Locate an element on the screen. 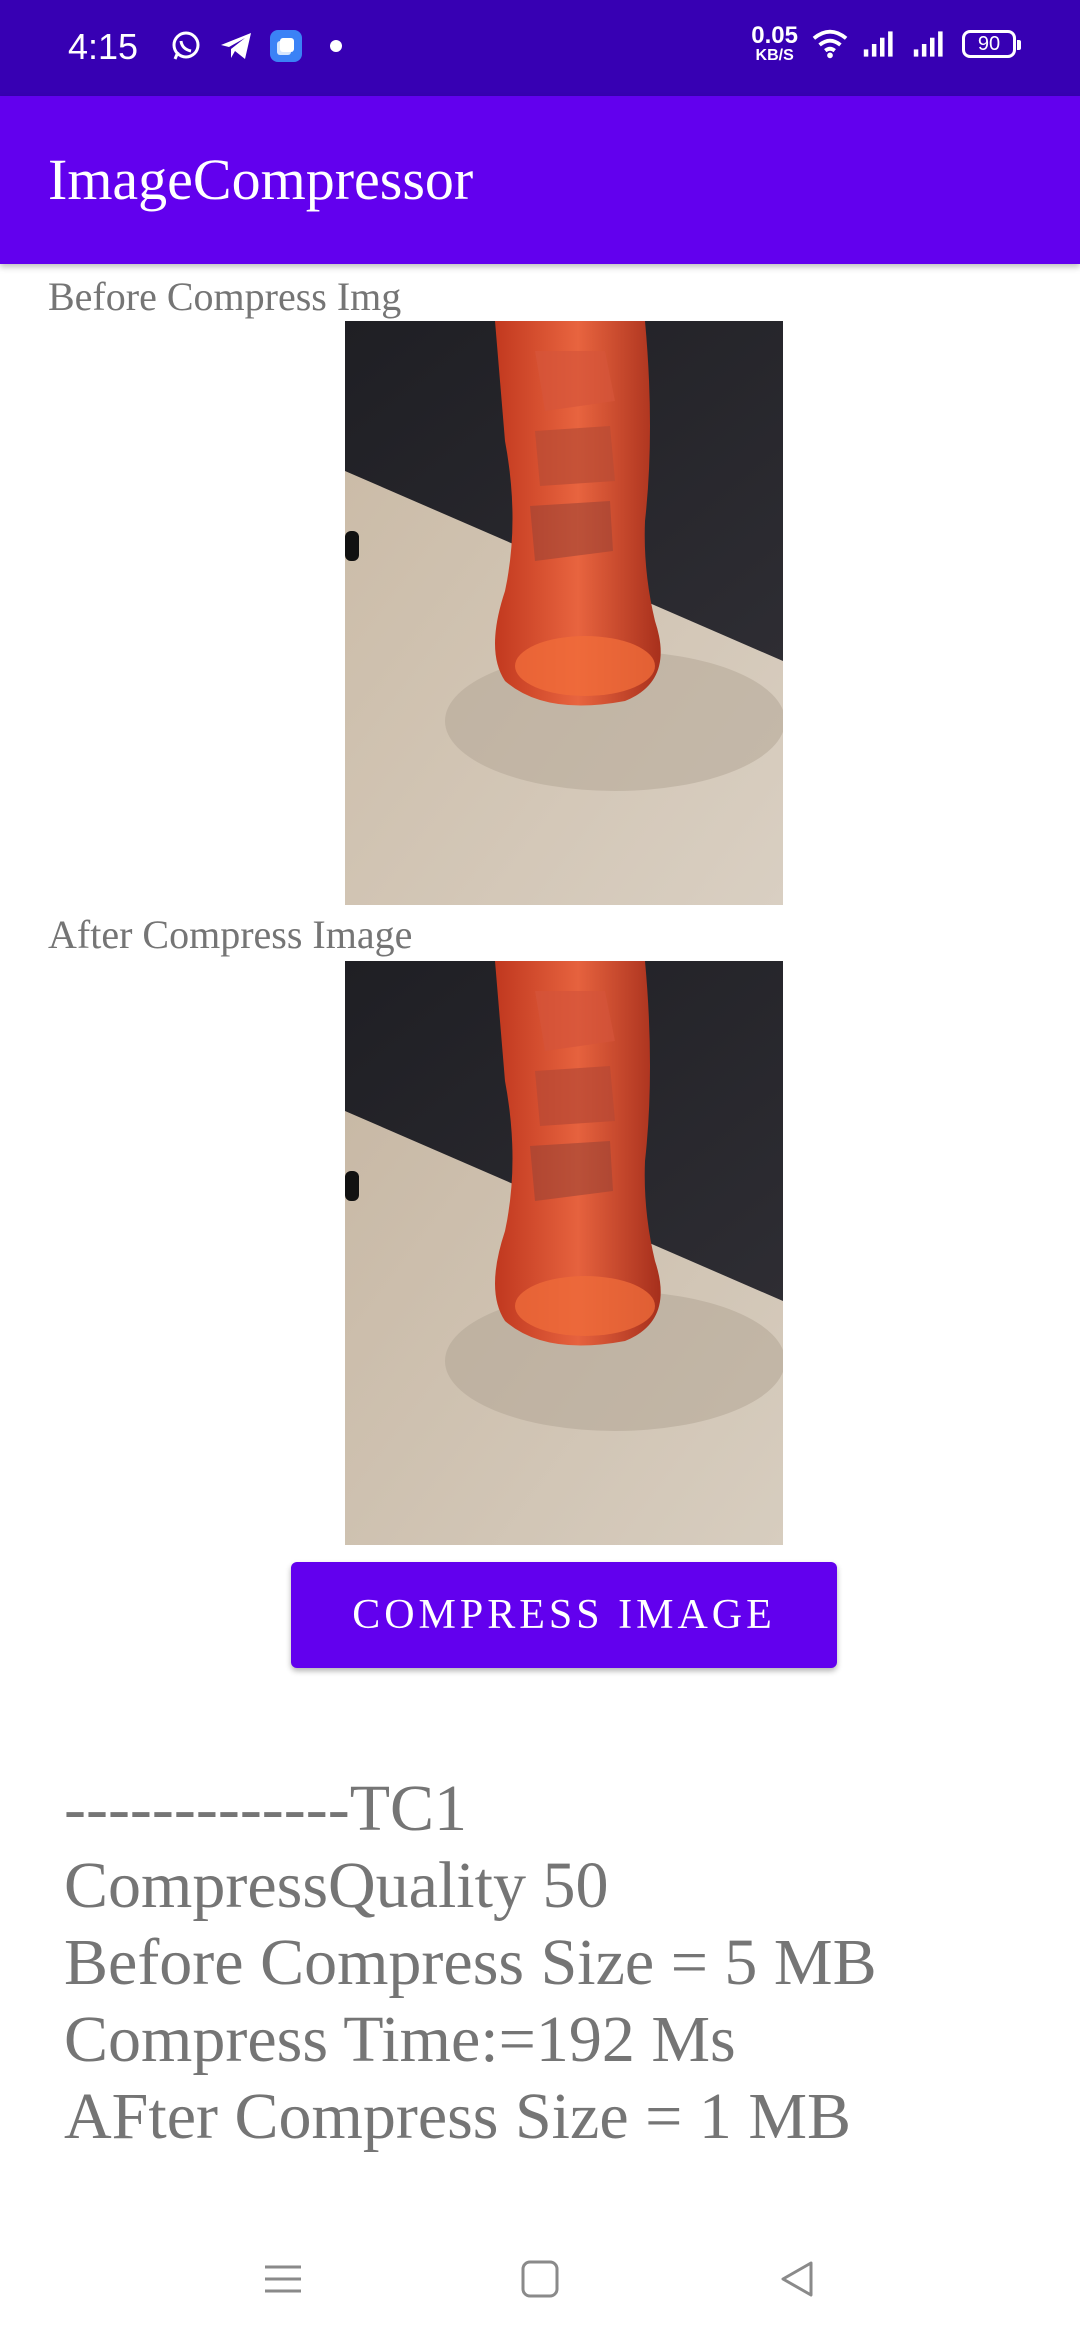 This screenshot has width=1080, height=2340. status-bar: 4:15 0.05 KB/S 90 is located at coordinates (540, 48).